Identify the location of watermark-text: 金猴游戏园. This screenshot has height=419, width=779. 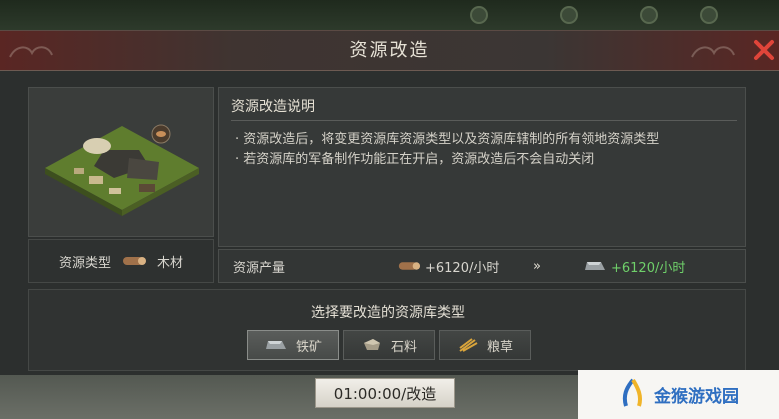
(696, 397).